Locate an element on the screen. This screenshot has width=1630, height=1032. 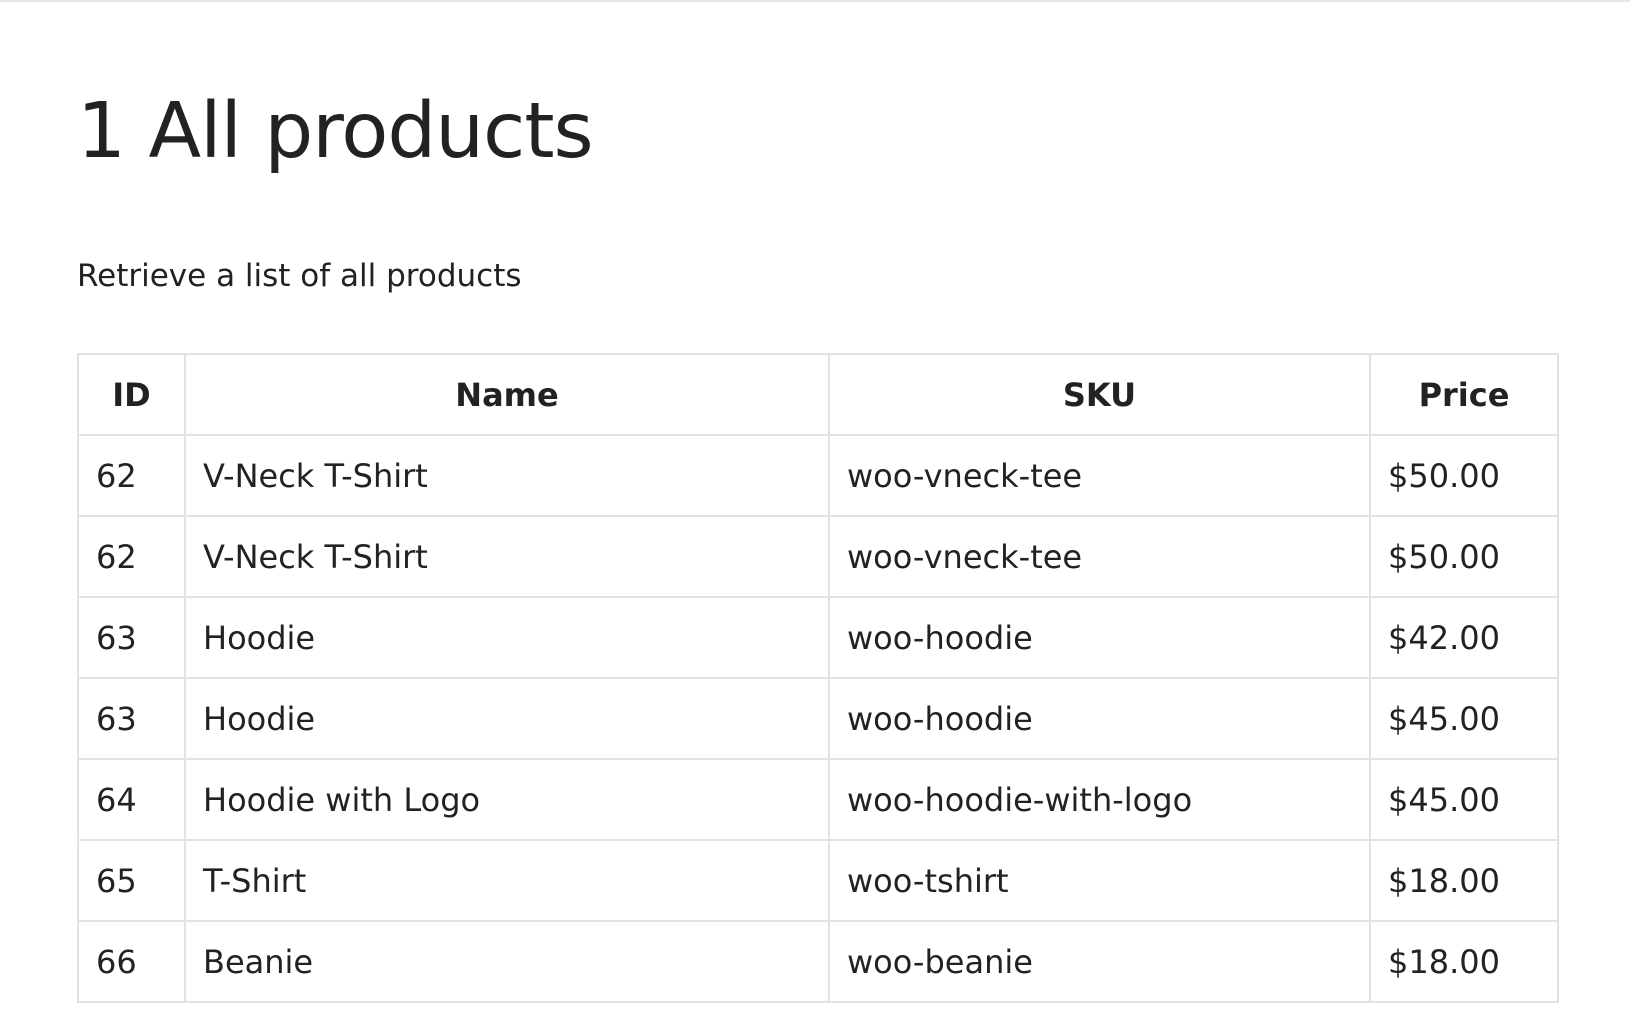
column-header-sku: SKU is located at coordinates (1099, 394).